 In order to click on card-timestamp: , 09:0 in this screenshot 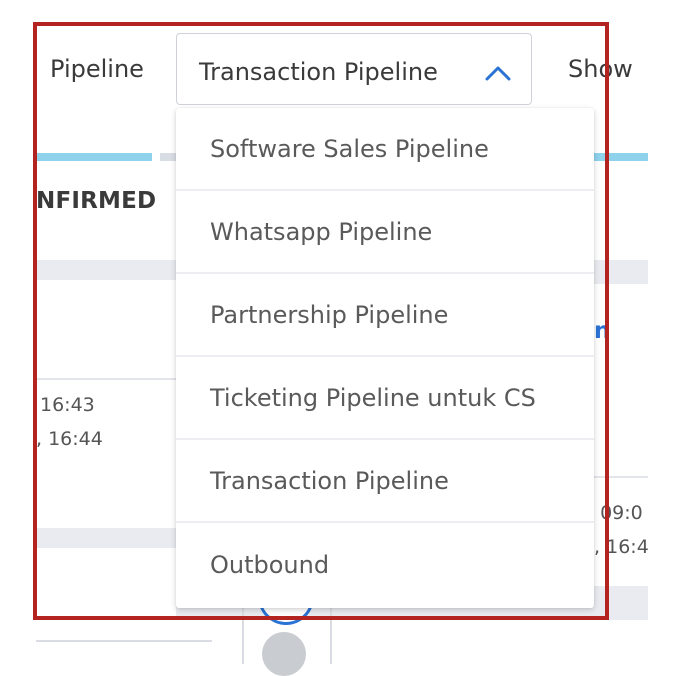, I will do `click(615, 513)`.